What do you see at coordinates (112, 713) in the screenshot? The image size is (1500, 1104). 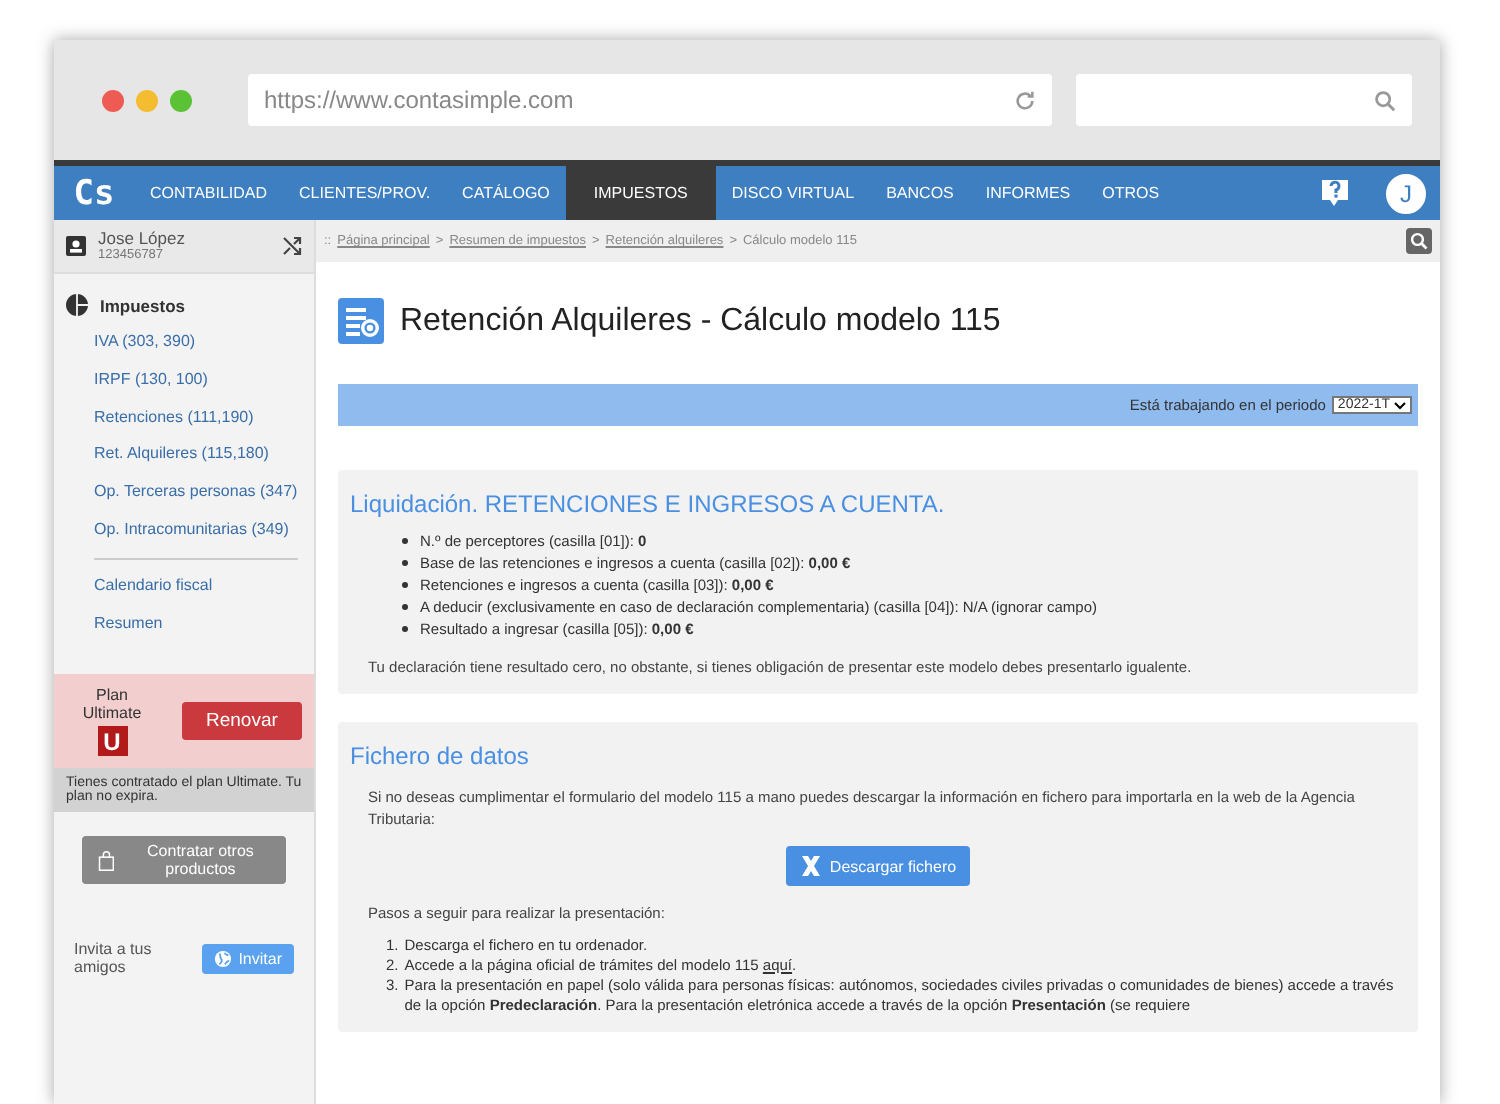 I see `plan-name: Ultimate` at bounding box center [112, 713].